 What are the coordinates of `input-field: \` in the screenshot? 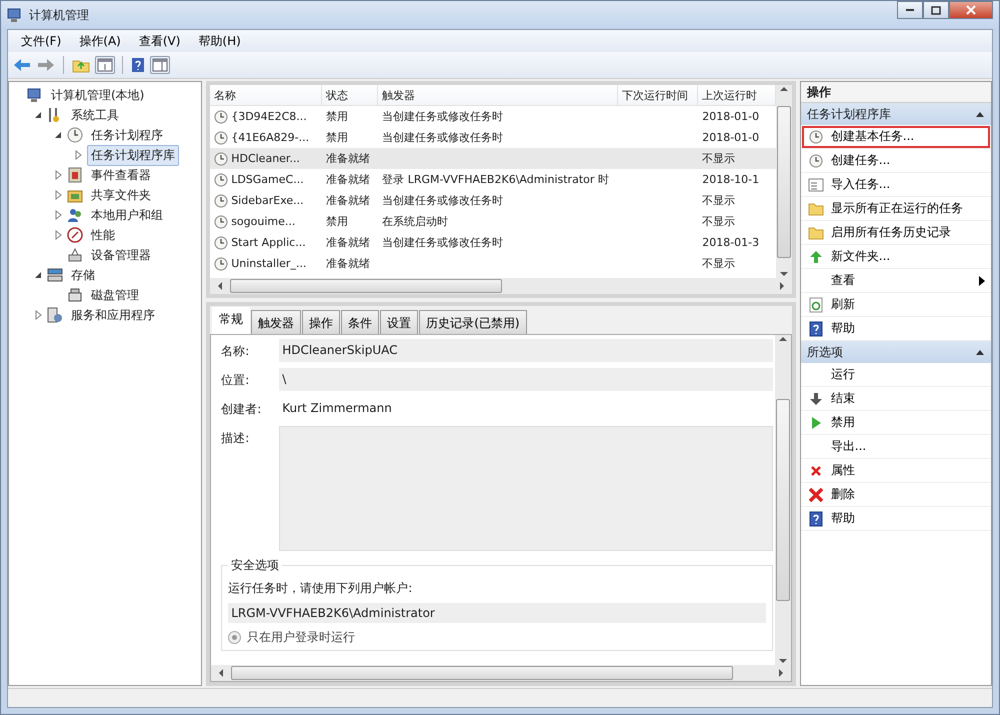 It's located at (526, 379).